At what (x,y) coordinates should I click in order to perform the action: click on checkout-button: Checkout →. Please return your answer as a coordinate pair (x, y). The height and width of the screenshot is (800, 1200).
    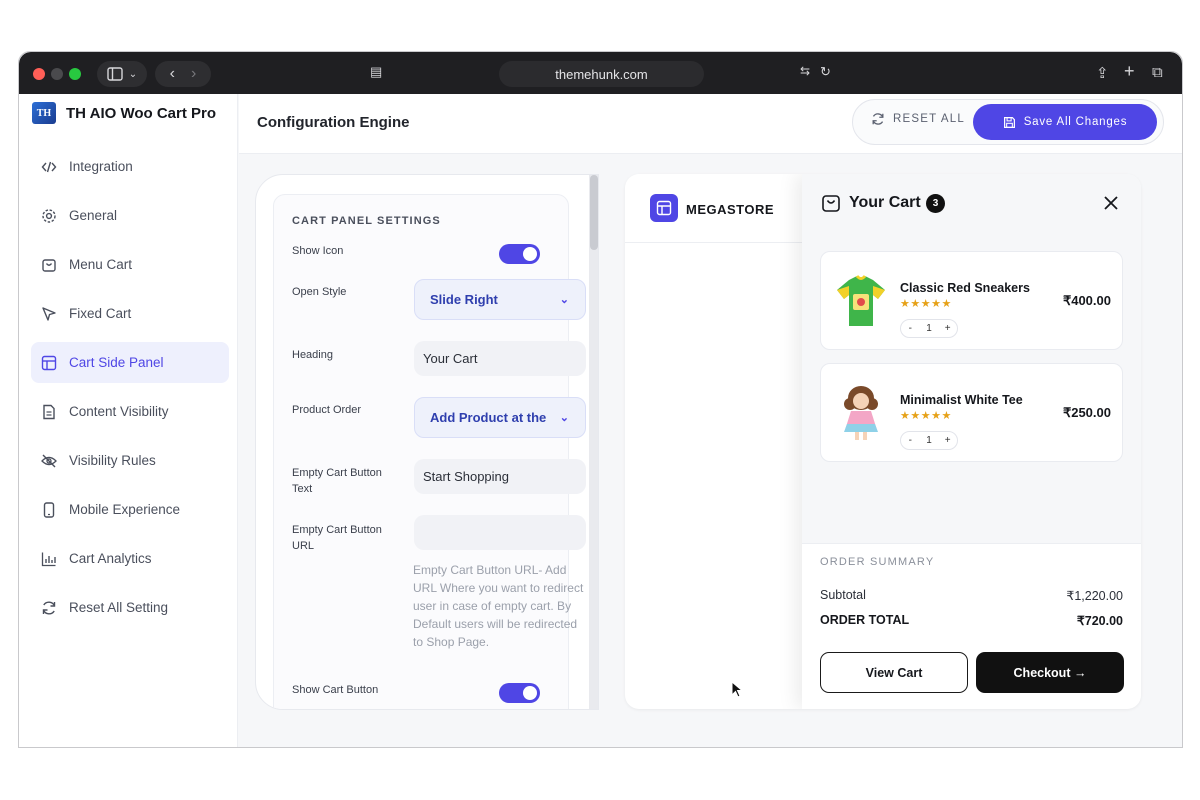
    Looking at the image, I should click on (1050, 672).